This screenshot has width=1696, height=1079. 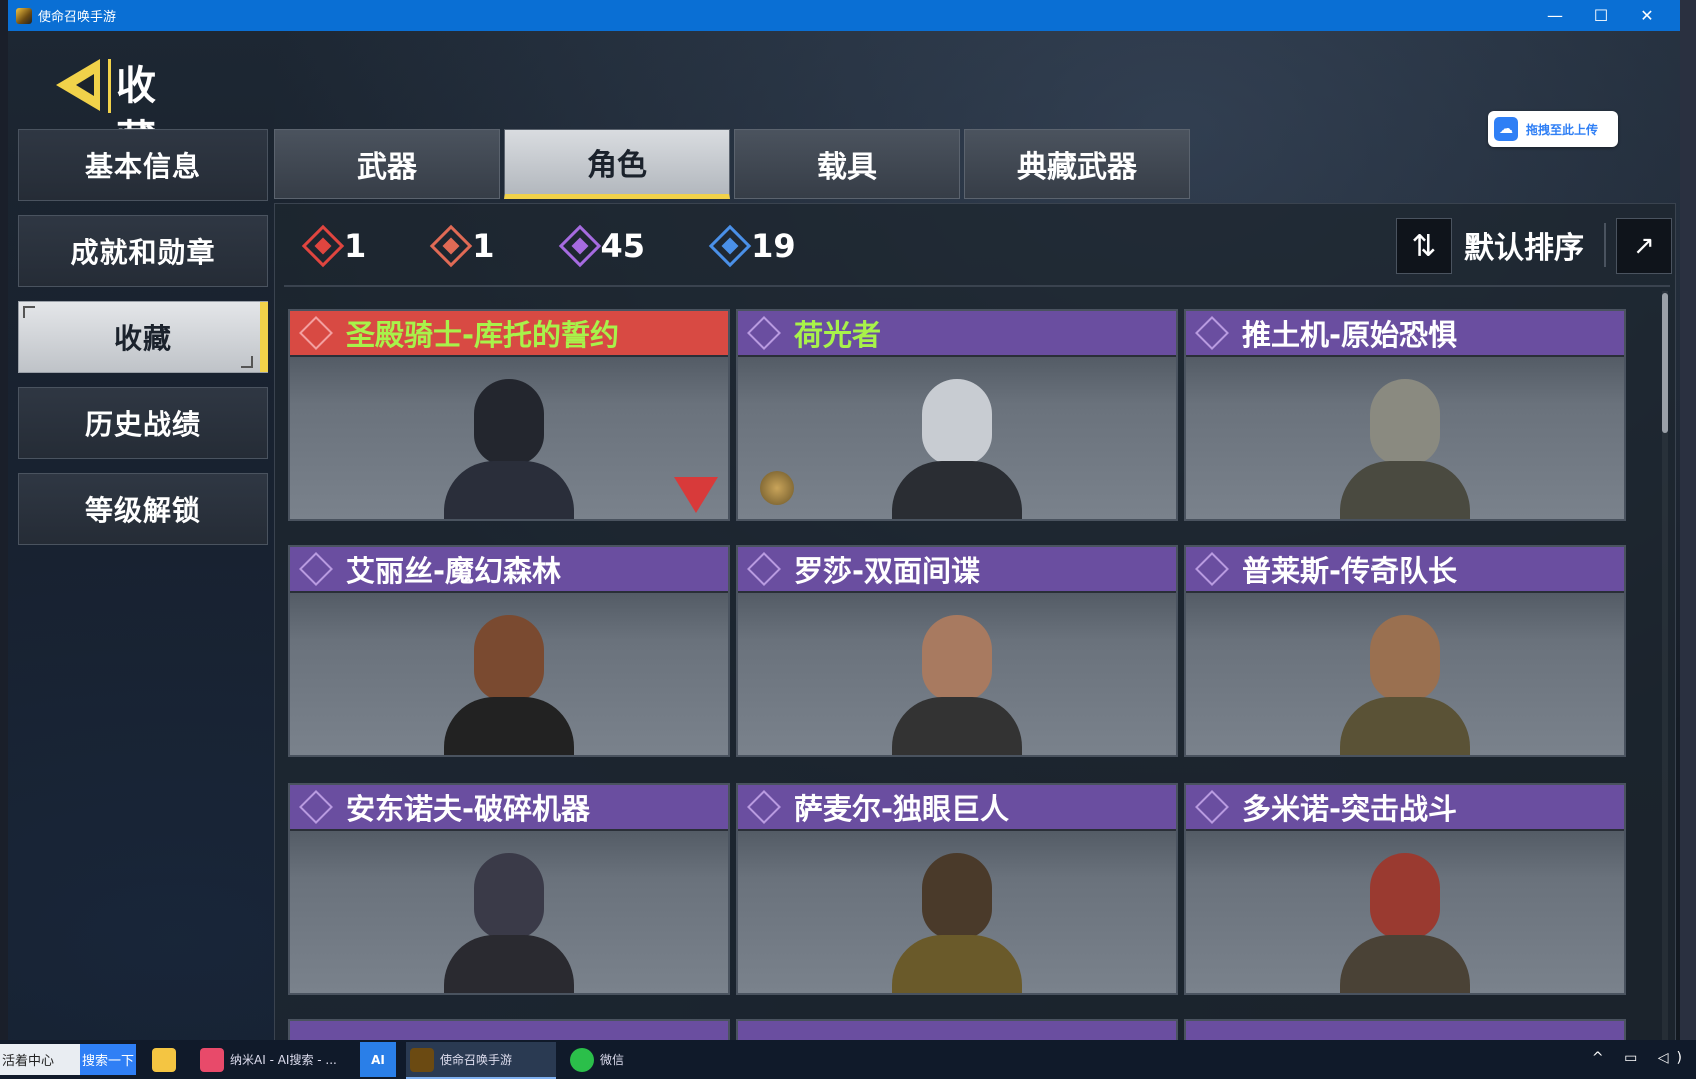 I want to click on taskbar-item-ai: AI, so click(x=378, y=1059).